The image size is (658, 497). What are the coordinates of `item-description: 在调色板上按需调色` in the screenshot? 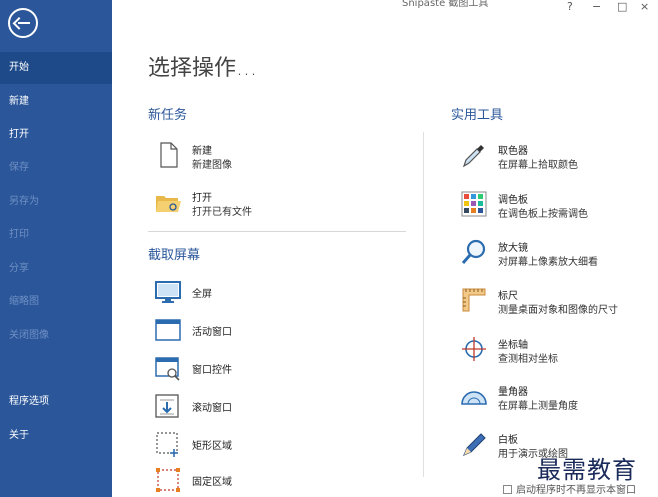 It's located at (543, 214).